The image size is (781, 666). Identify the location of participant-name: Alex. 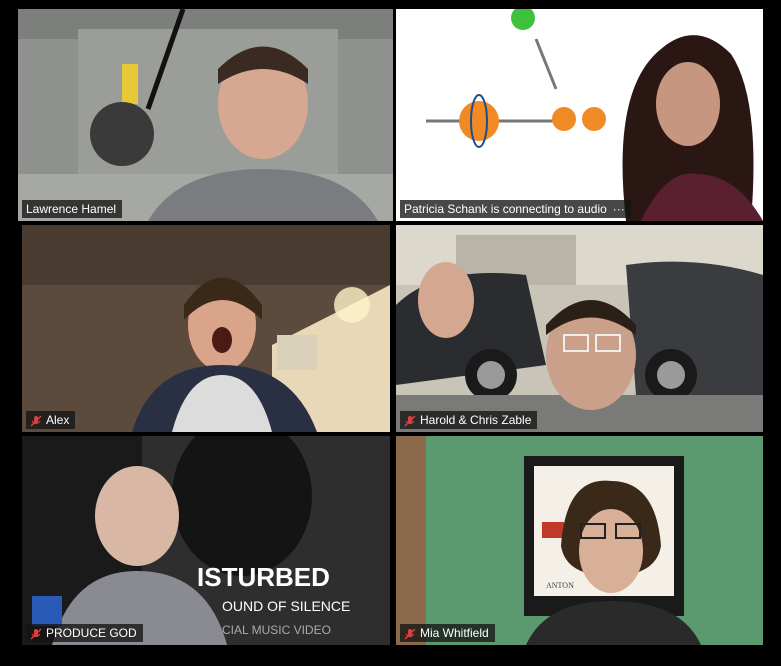
(58, 420).